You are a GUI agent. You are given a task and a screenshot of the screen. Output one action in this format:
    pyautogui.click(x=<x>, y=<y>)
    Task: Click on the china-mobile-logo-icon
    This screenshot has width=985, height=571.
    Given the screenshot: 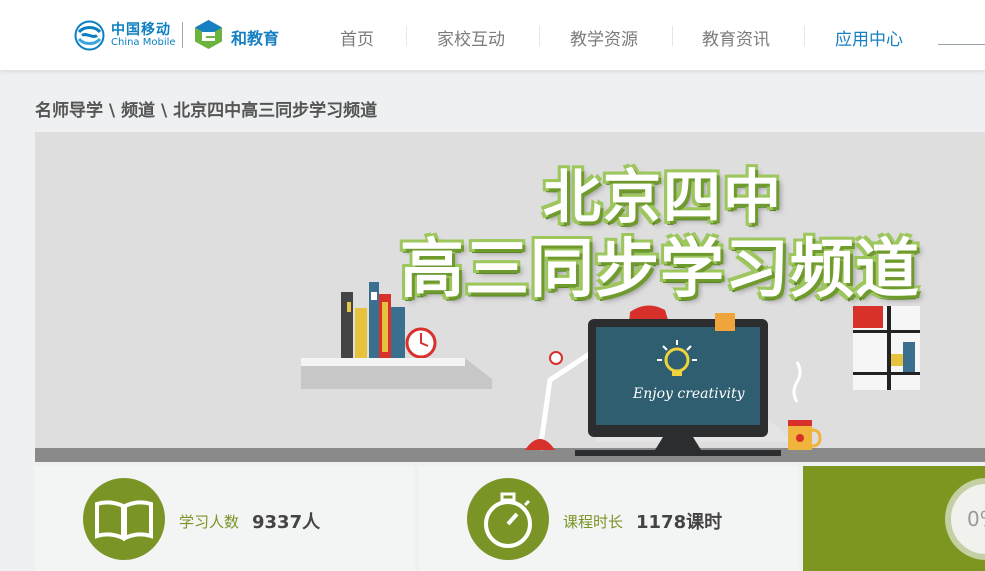 What is the action you would take?
    pyautogui.click(x=89, y=35)
    